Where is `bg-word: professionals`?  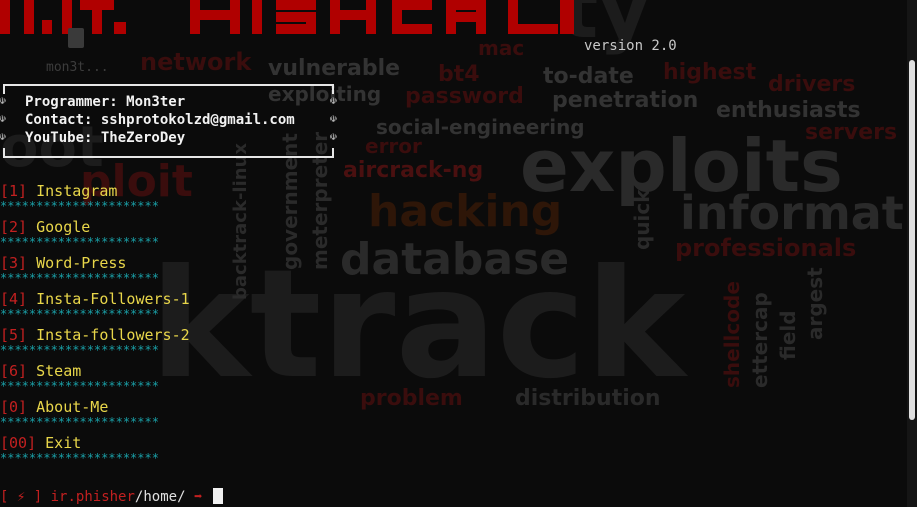 bg-word: professionals is located at coordinates (766, 248).